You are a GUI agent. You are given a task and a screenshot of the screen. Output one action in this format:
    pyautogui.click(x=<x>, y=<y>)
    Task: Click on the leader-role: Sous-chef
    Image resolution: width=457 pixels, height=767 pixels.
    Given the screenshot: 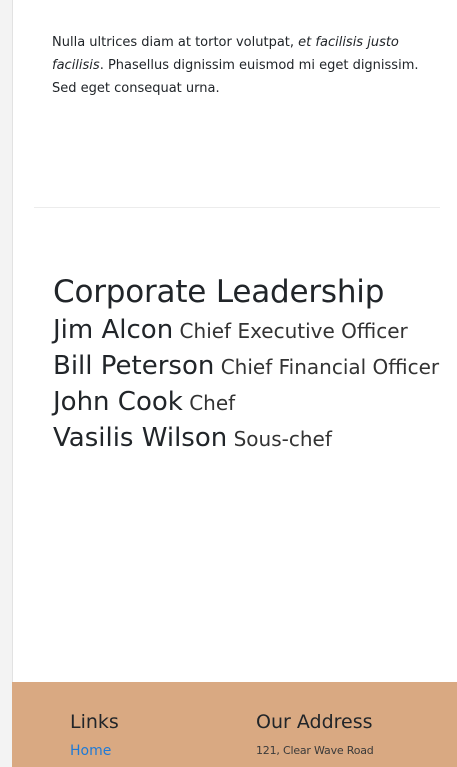 What is the action you would take?
    pyautogui.click(x=282, y=439)
    